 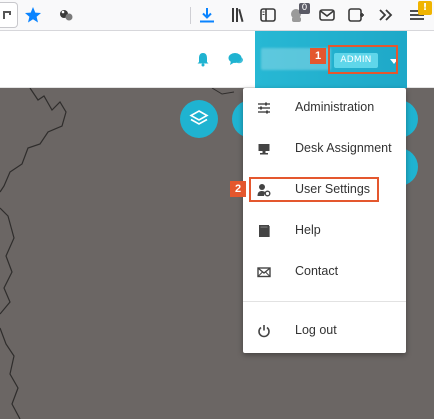 What do you see at coordinates (207, 15) in the screenshot?
I see `download-icon` at bounding box center [207, 15].